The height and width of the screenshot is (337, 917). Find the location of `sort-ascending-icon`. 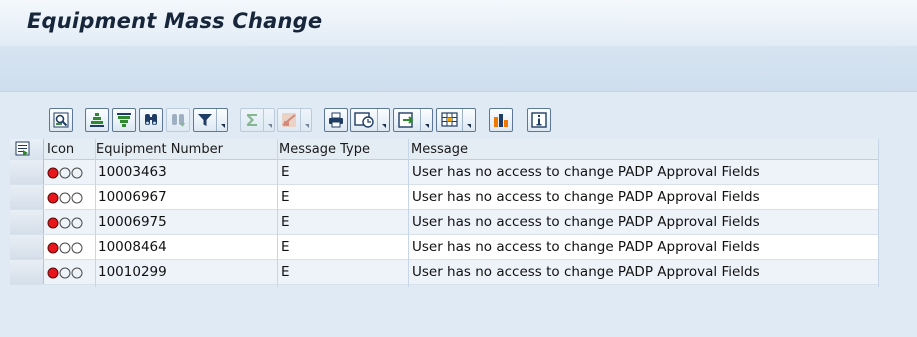

sort-ascending-icon is located at coordinates (97, 120).